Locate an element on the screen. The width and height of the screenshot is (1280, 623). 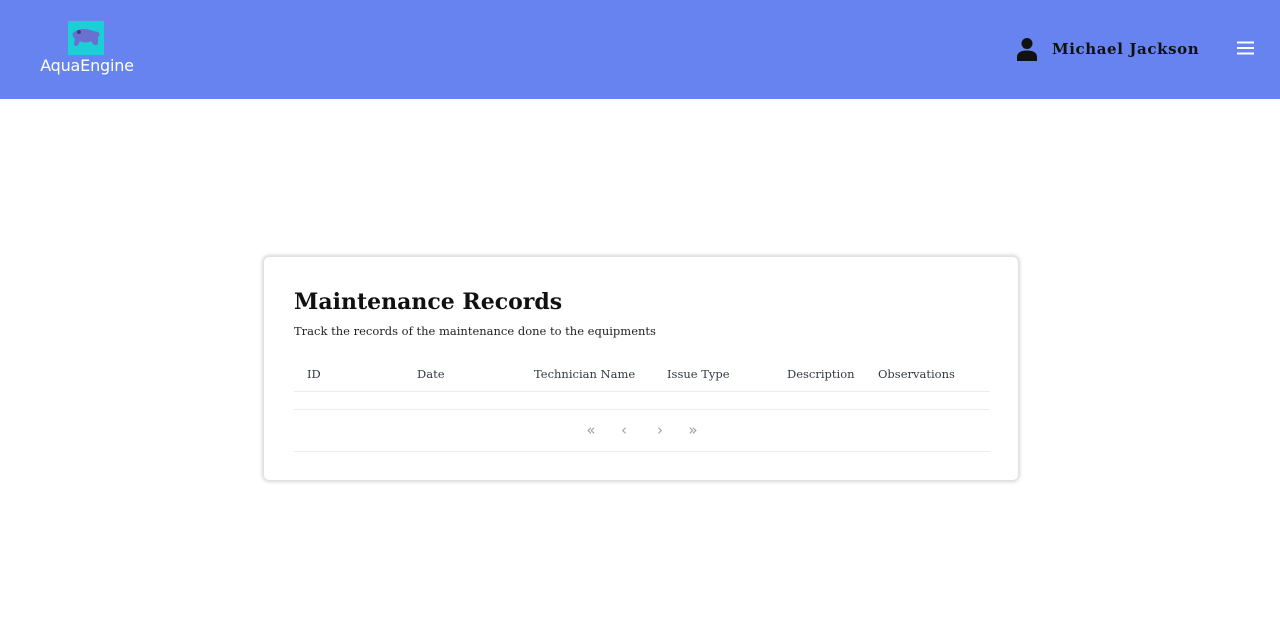
last-page-button: » is located at coordinates (693, 430).